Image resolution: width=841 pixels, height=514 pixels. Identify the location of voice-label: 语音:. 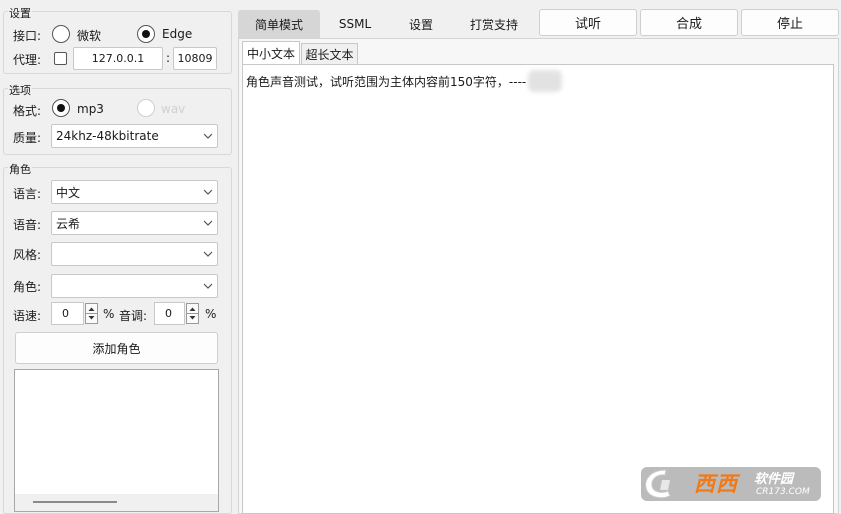
(27, 225).